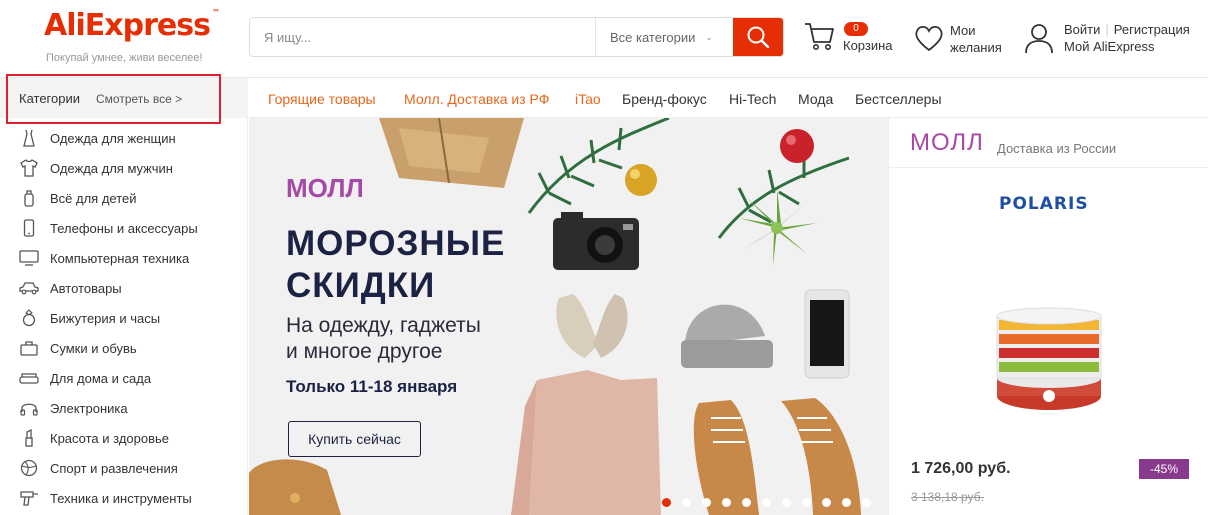 This screenshot has height=515, width=1208. I want to click on nav-item-fashion: Мода, so click(815, 99).